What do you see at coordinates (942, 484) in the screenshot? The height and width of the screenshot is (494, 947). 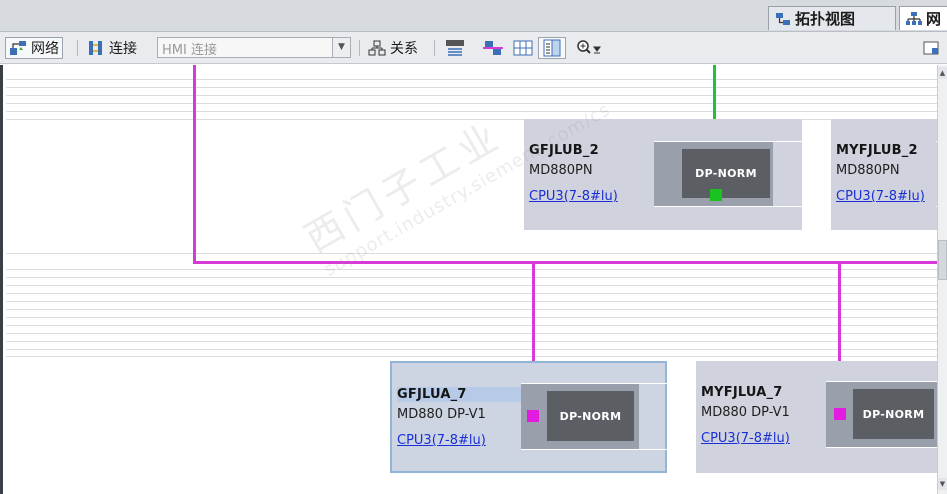 I see `scroll-down-icon: ▼` at bounding box center [942, 484].